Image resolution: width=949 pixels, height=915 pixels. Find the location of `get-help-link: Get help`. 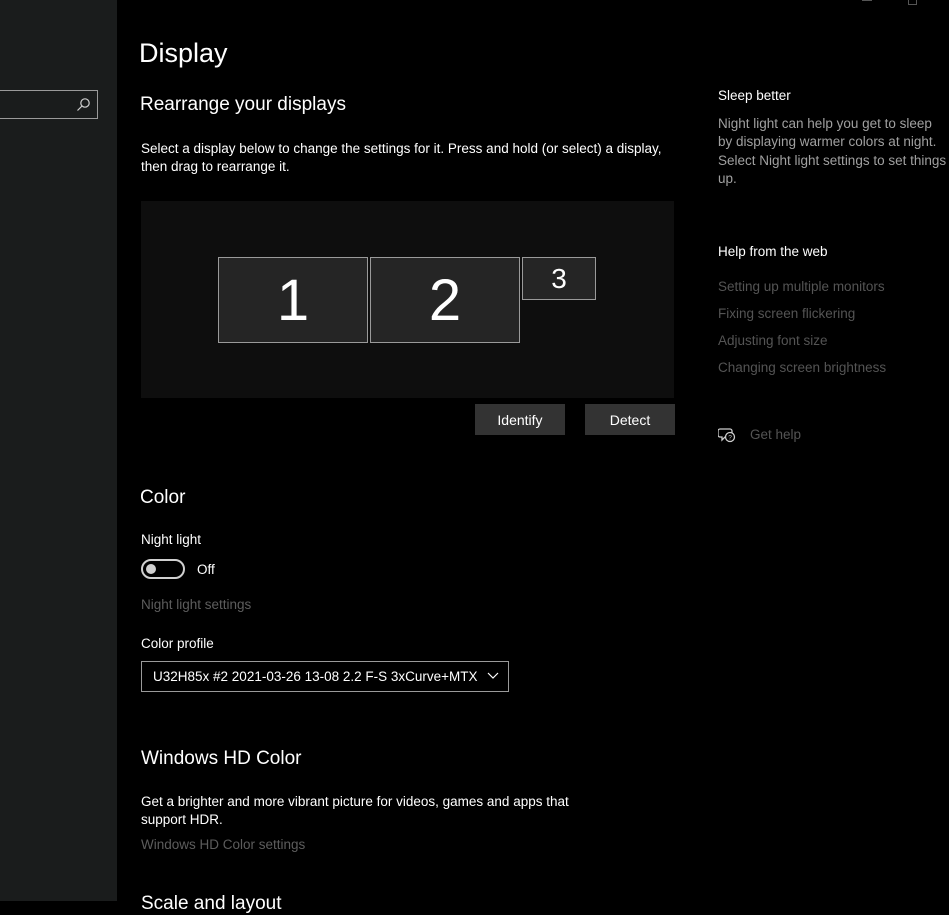

get-help-link: Get help is located at coordinates (775, 434).